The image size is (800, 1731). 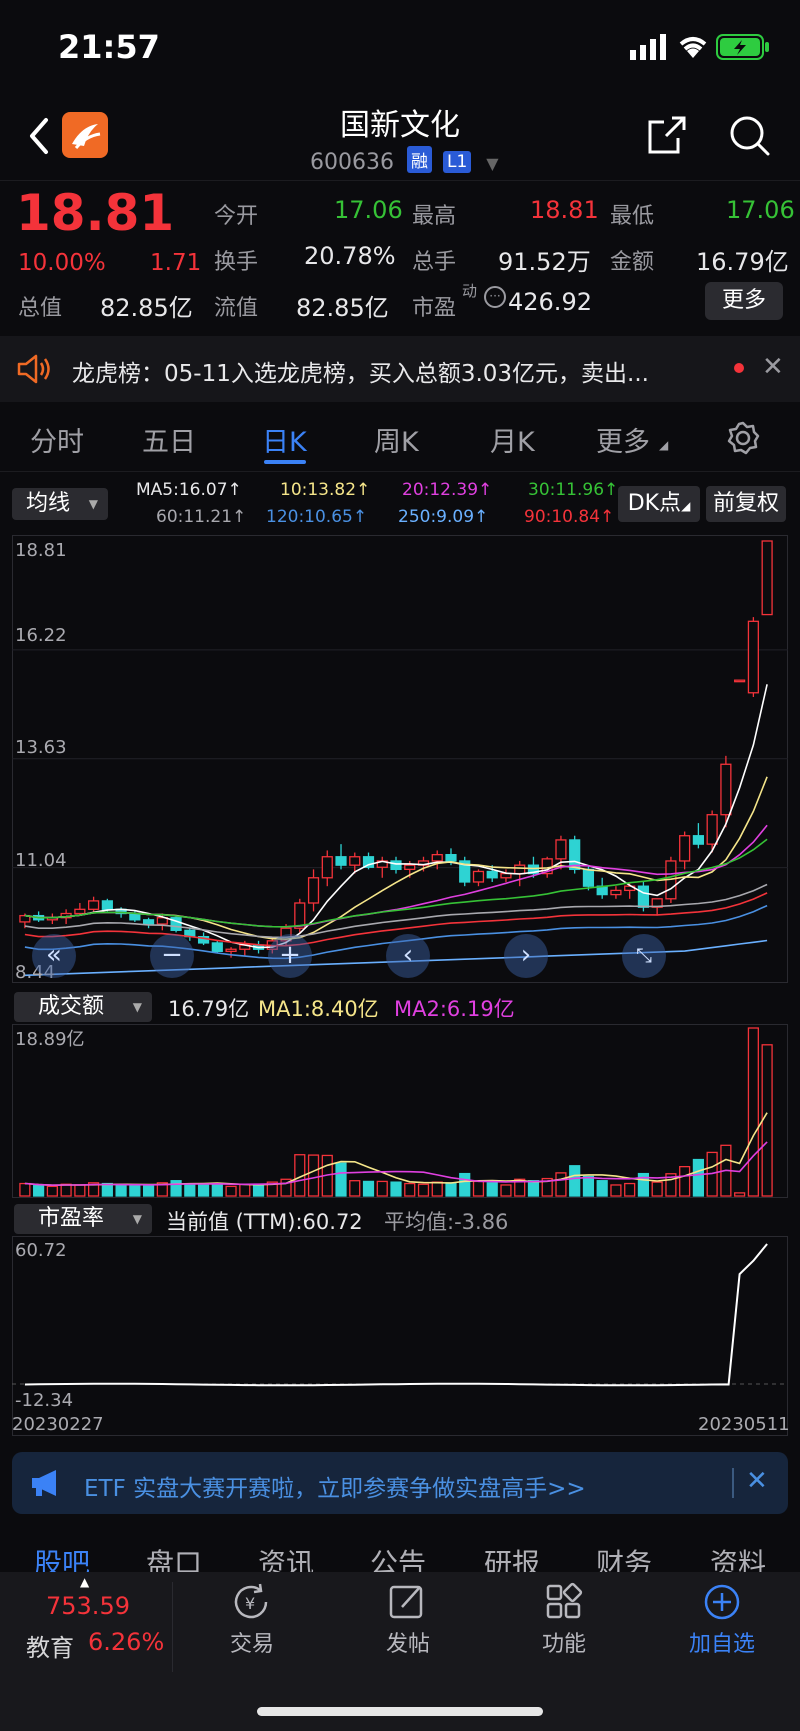 I want to click on volume-value: 91.52万, so click(x=544, y=262).